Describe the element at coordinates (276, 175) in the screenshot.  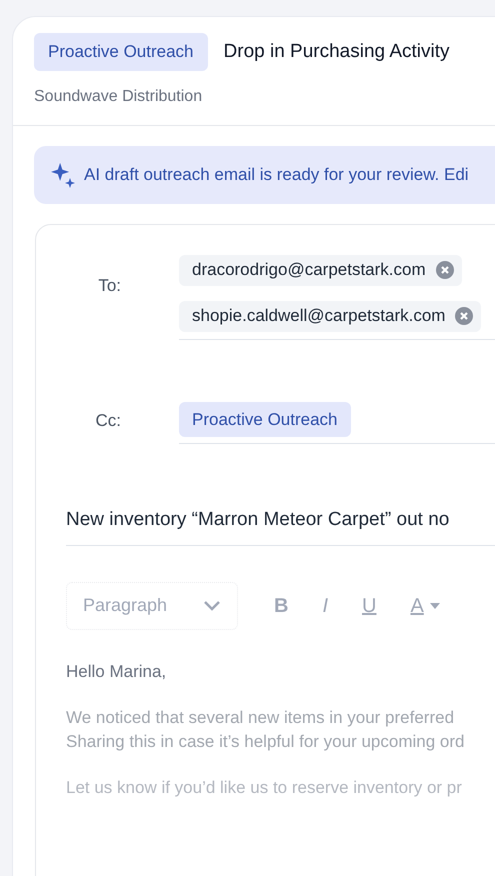
I see `banner-message: AI draft outreach email is ready for your review. Edi` at that location.